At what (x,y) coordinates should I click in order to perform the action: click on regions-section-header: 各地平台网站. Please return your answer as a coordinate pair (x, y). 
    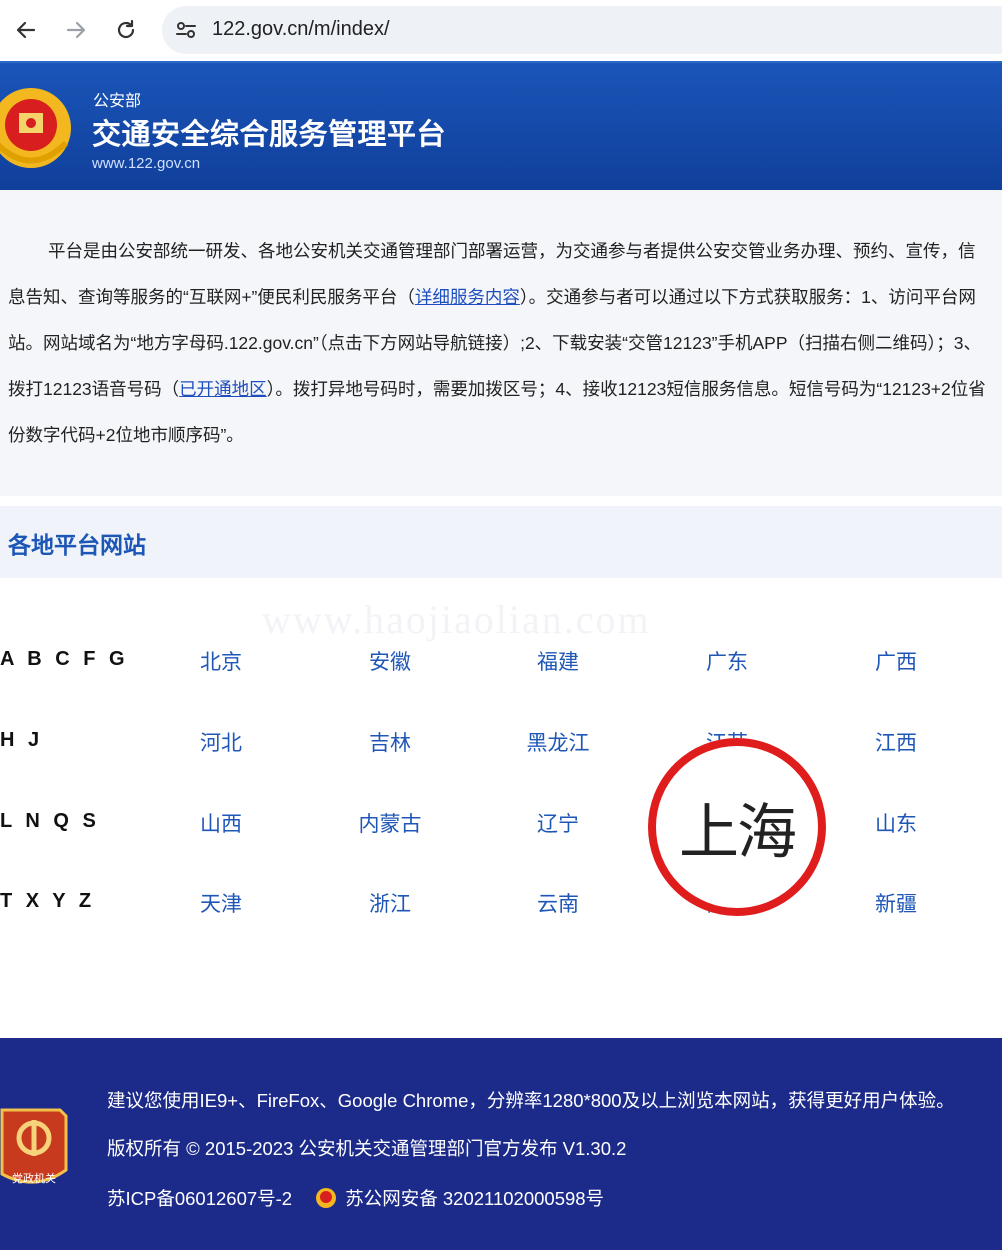
    Looking at the image, I should click on (501, 542).